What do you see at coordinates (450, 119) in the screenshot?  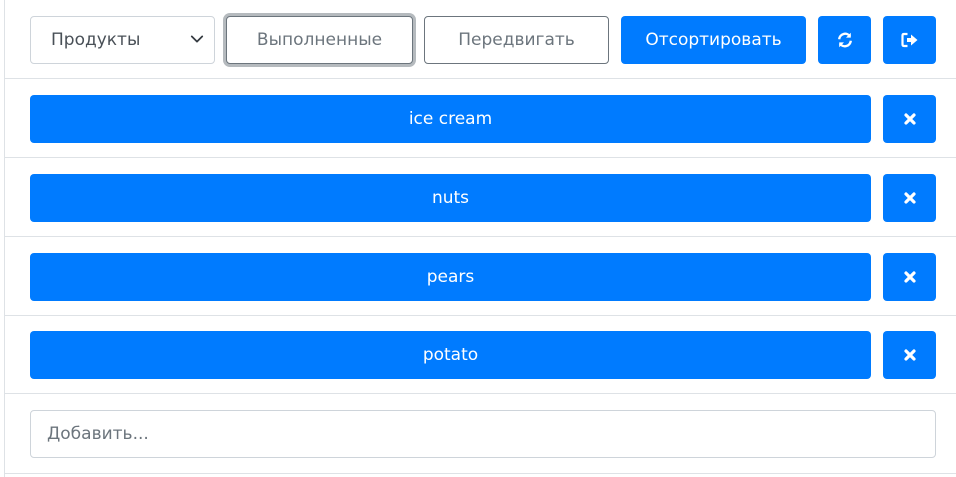 I see `item-button: ice cream` at bounding box center [450, 119].